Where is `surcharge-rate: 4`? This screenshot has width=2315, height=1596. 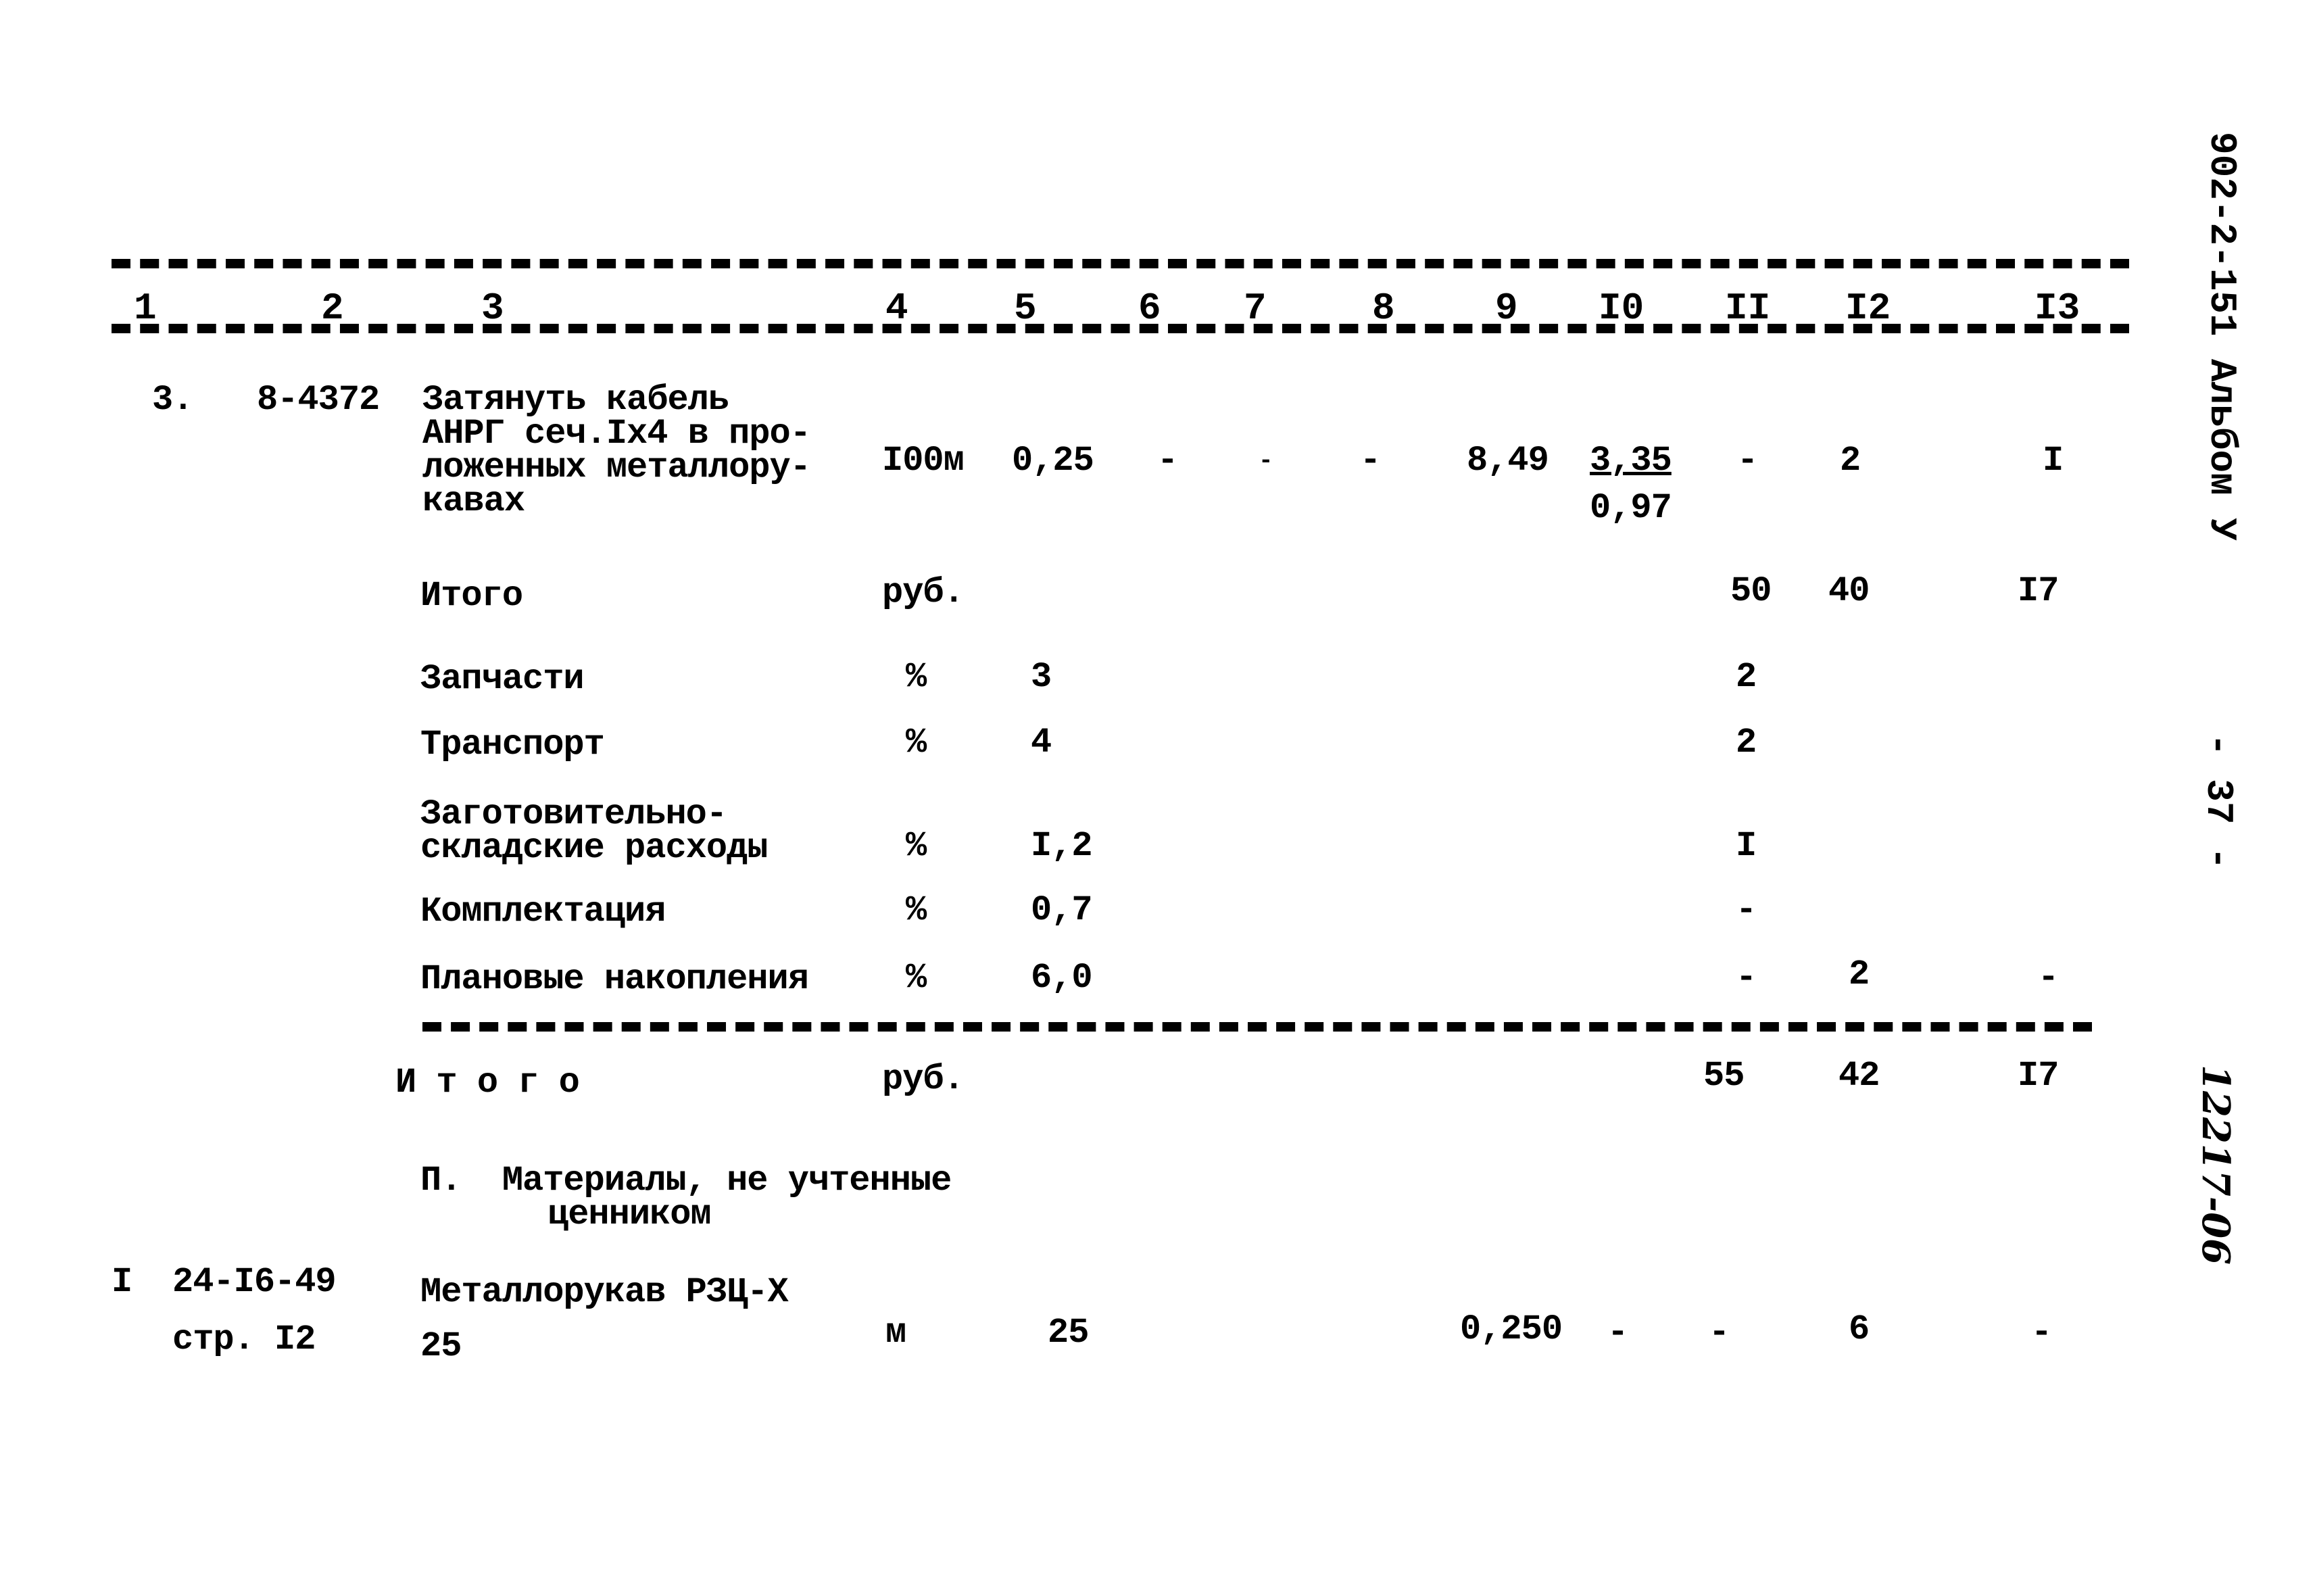 surcharge-rate: 4 is located at coordinates (1041, 743).